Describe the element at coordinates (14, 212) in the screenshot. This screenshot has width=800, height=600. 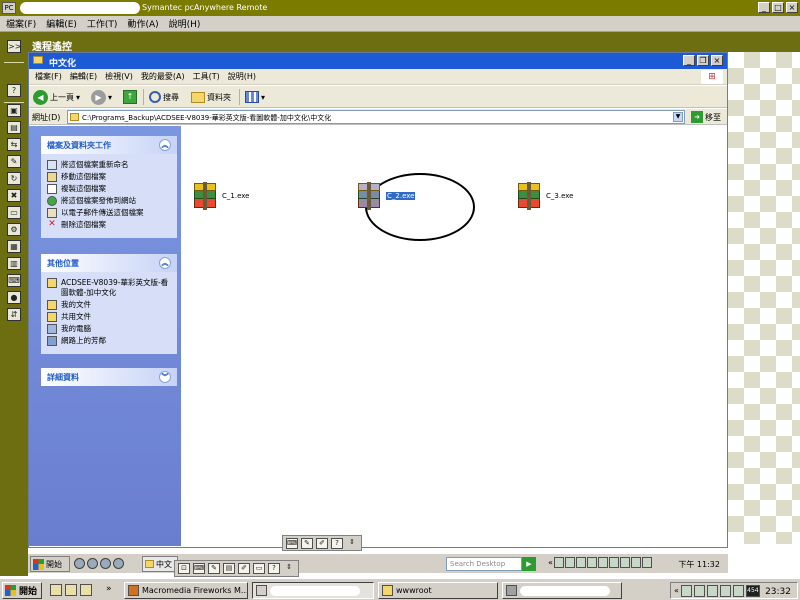
I see `monitor-icon: ▭` at that location.